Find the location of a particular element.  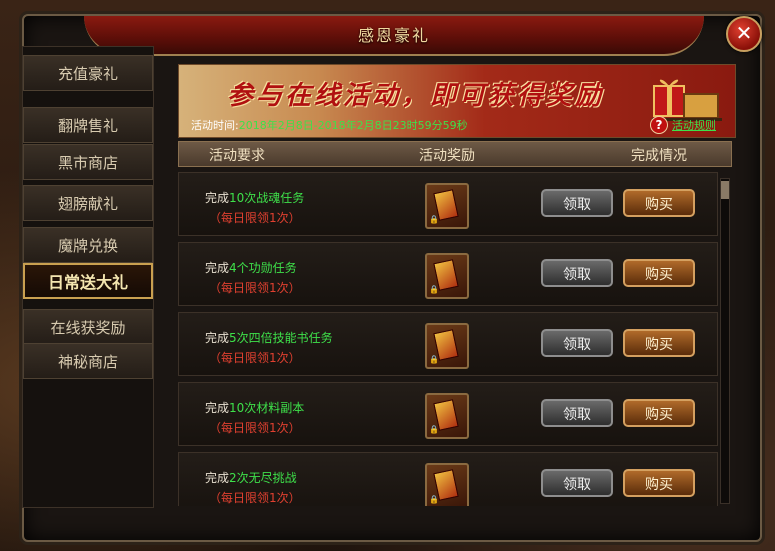

column-reward: 活动奖励 is located at coordinates (447, 156).